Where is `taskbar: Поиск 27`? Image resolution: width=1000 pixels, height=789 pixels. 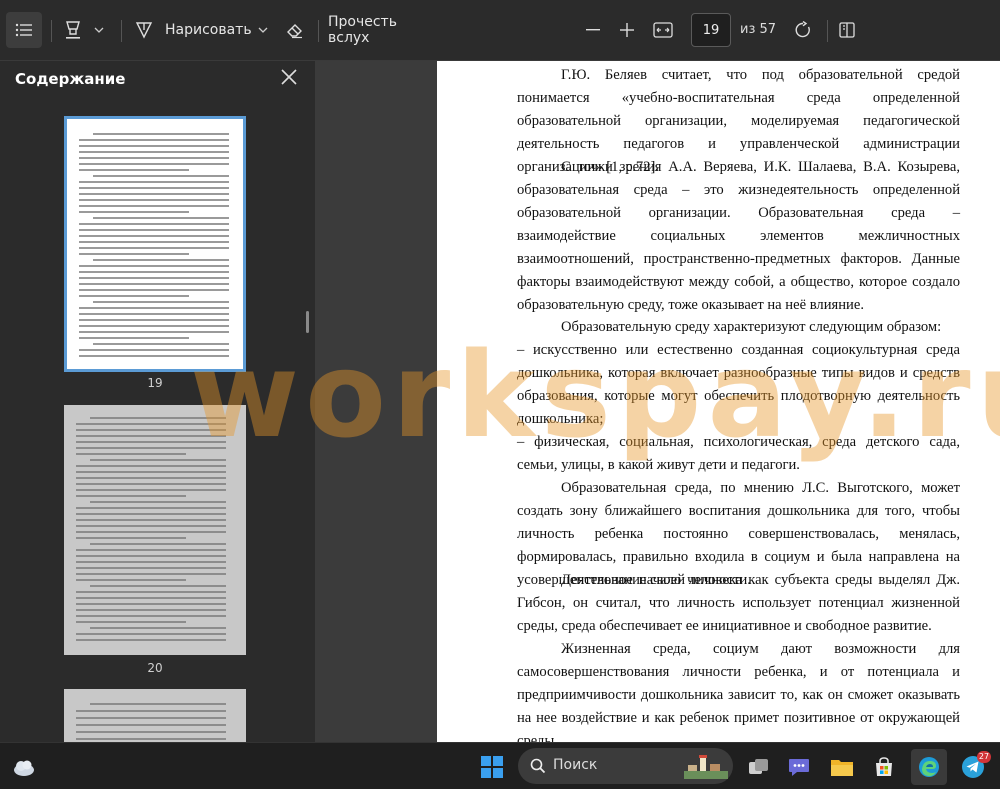 taskbar: Поиск 27 is located at coordinates (500, 765).